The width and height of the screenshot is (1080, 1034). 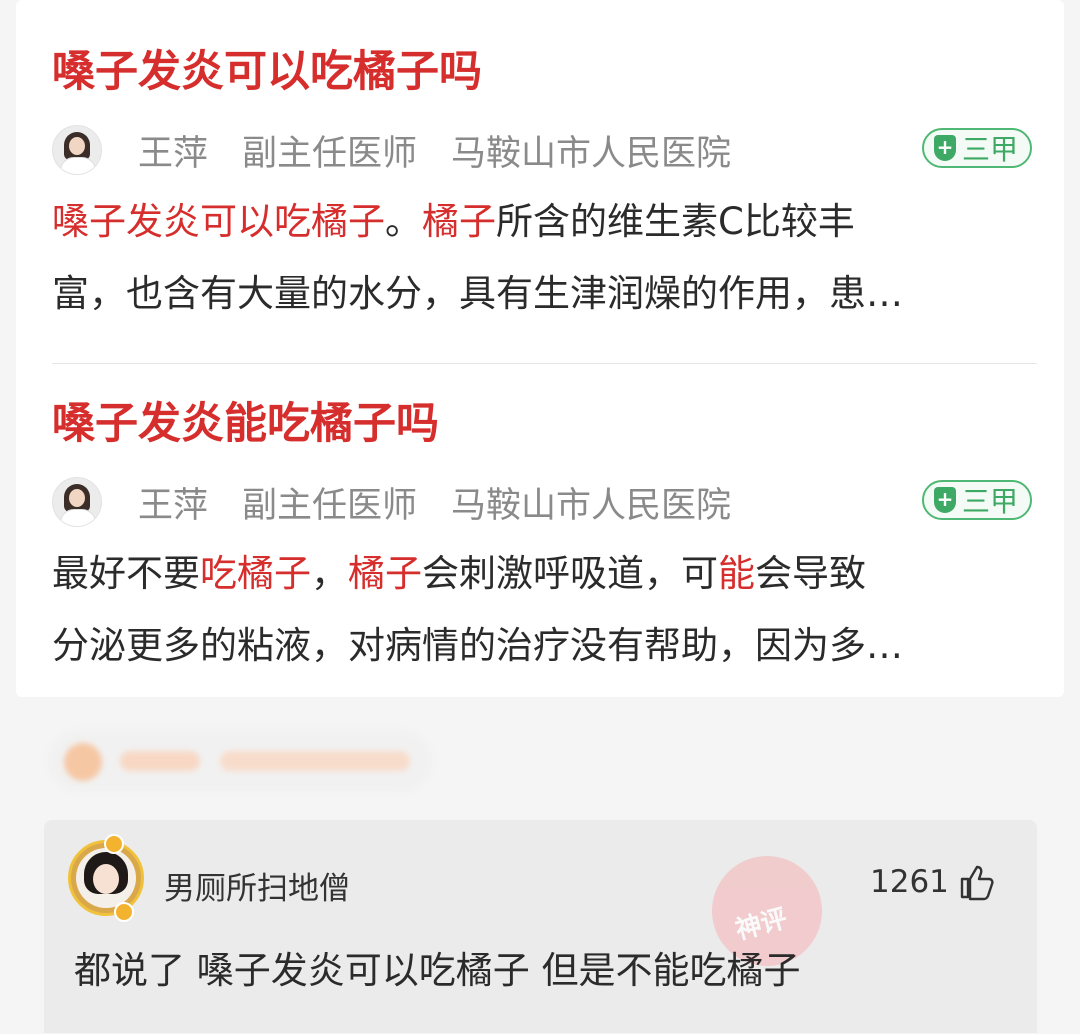 What do you see at coordinates (106, 878) in the screenshot?
I see `user-avatar` at bounding box center [106, 878].